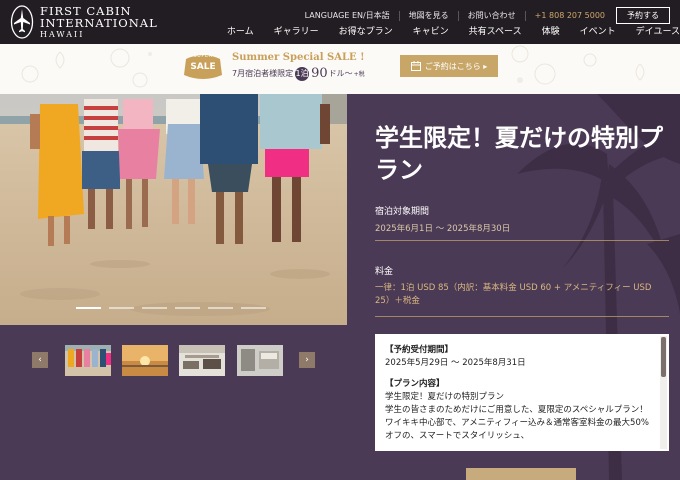  Describe the element at coordinates (517, 423) in the screenshot. I see `plan-content-line: ワイキキ中心部で、アメニティフィー込み＆通常客室料金の最大50%` at that location.